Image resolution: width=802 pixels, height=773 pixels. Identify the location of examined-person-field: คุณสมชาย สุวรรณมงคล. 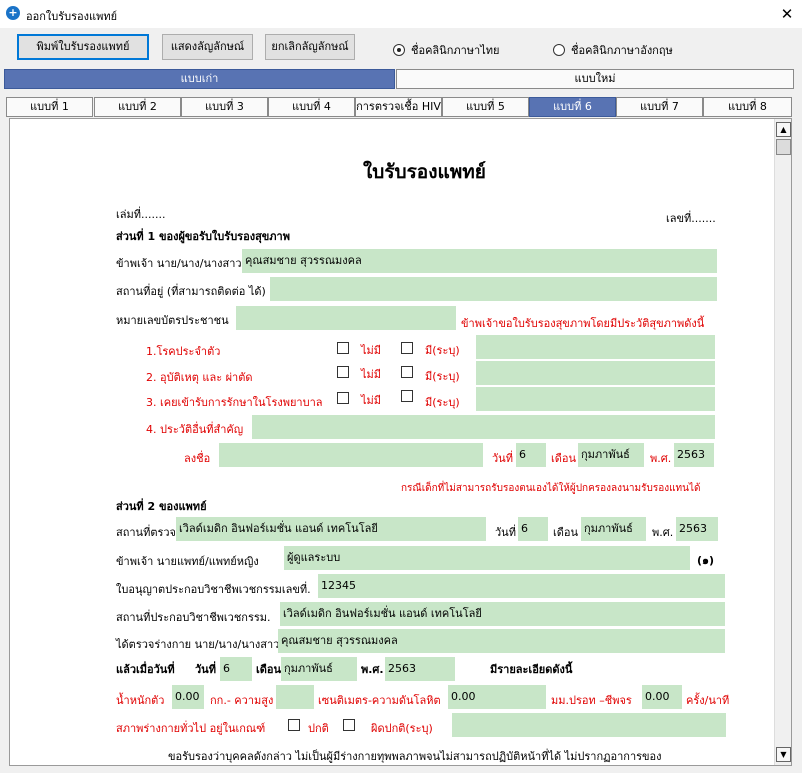
(501, 641).